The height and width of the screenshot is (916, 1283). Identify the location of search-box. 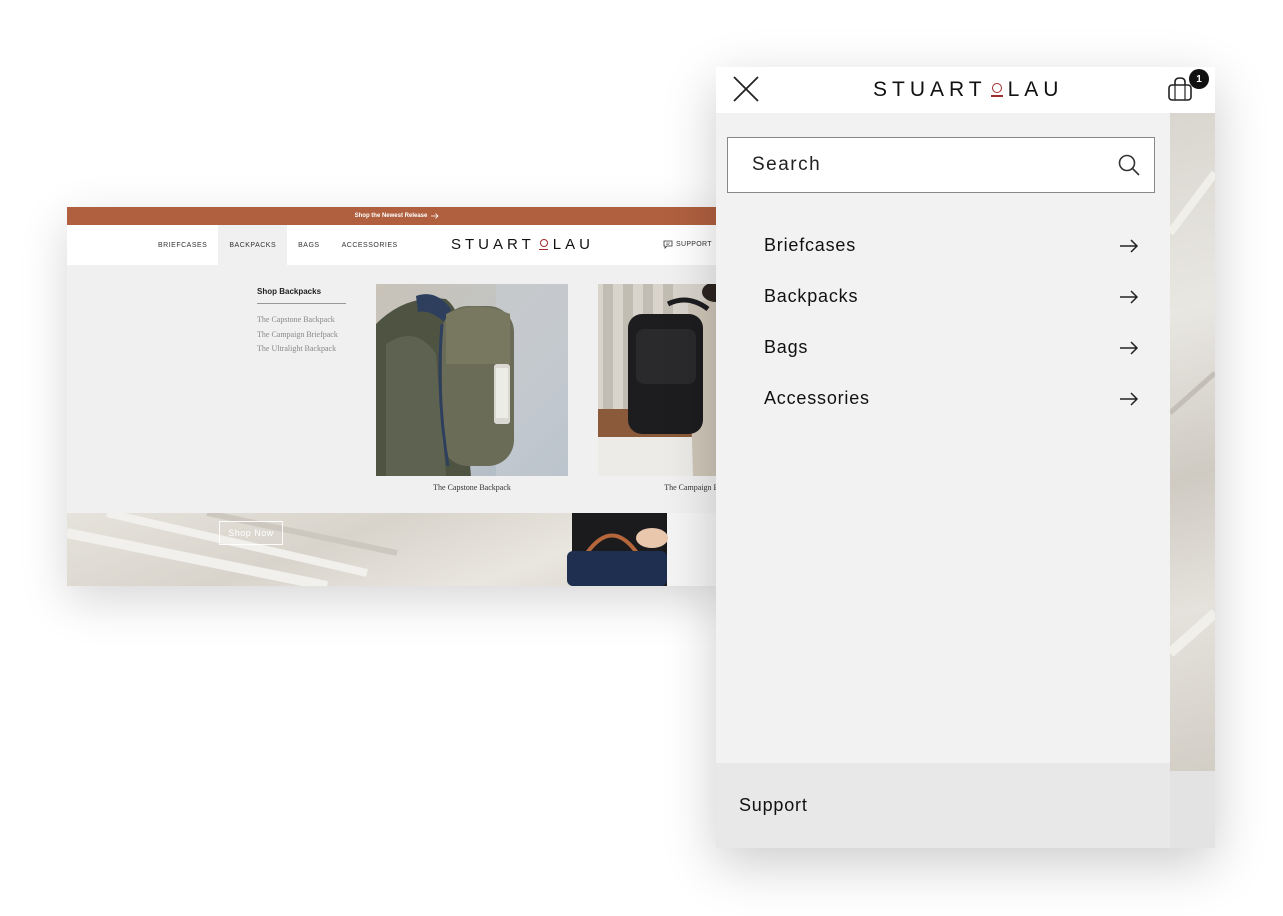
(941, 165).